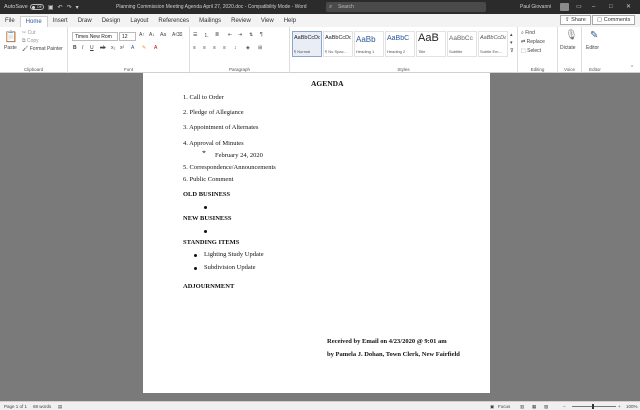 This screenshot has height=410, width=640. What do you see at coordinates (462, 44) in the screenshot?
I see `style-subtitle: AaBbCc Subtitle` at bounding box center [462, 44].